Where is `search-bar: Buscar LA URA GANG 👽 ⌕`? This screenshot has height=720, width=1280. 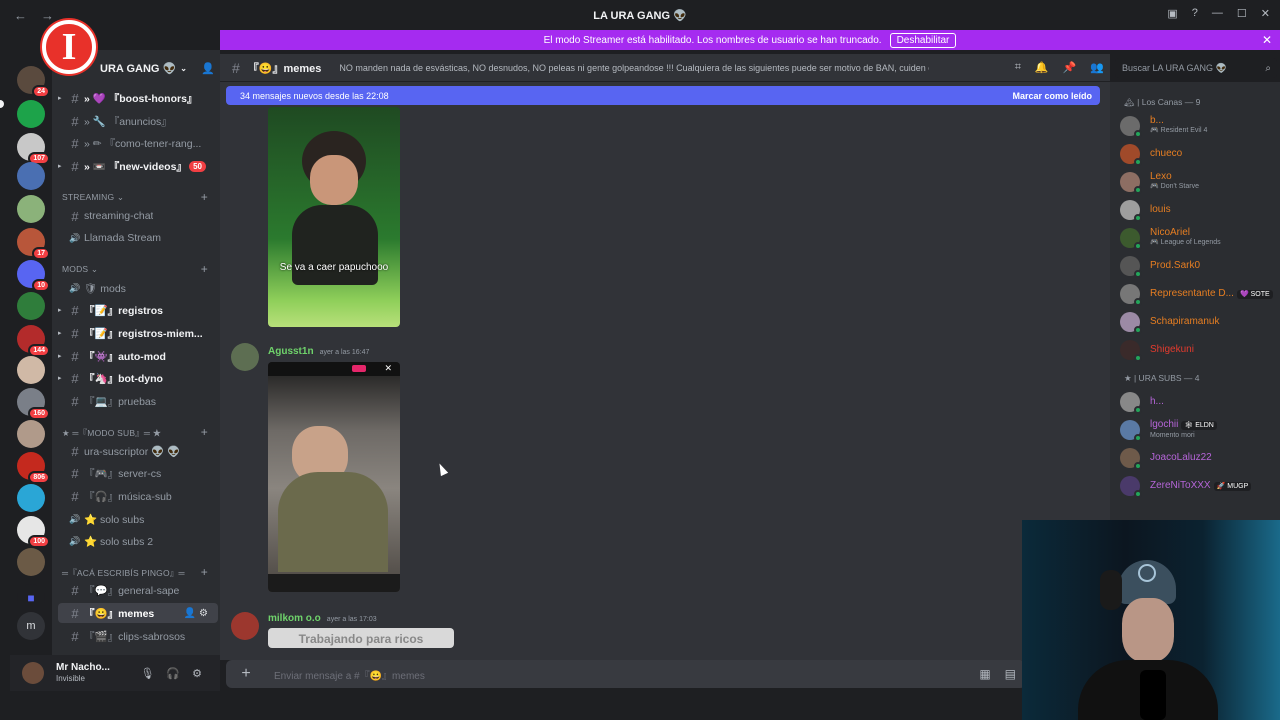
search-bar: Buscar LA URA GANG 👽 ⌕ is located at coordinates (1196, 68).